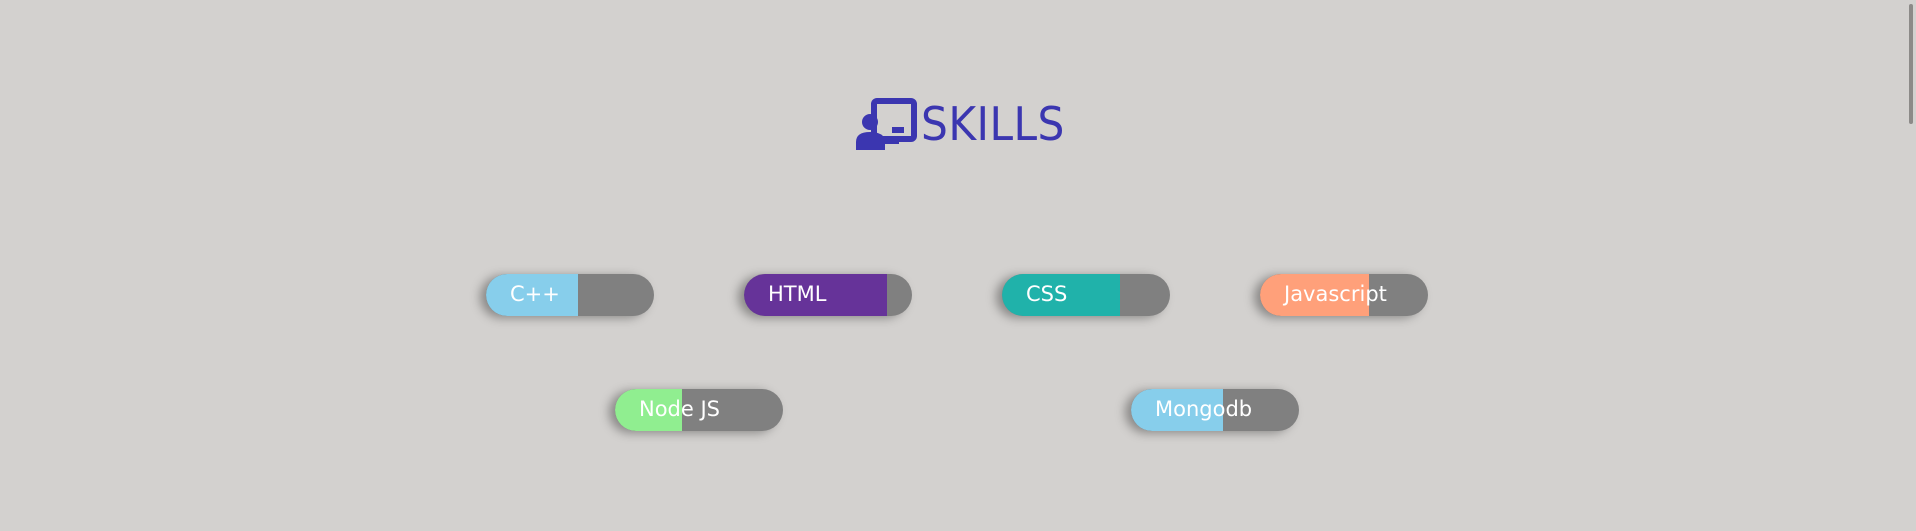  Describe the element at coordinates (1911, 64) in the screenshot. I see `scrollbar-thumb` at that location.